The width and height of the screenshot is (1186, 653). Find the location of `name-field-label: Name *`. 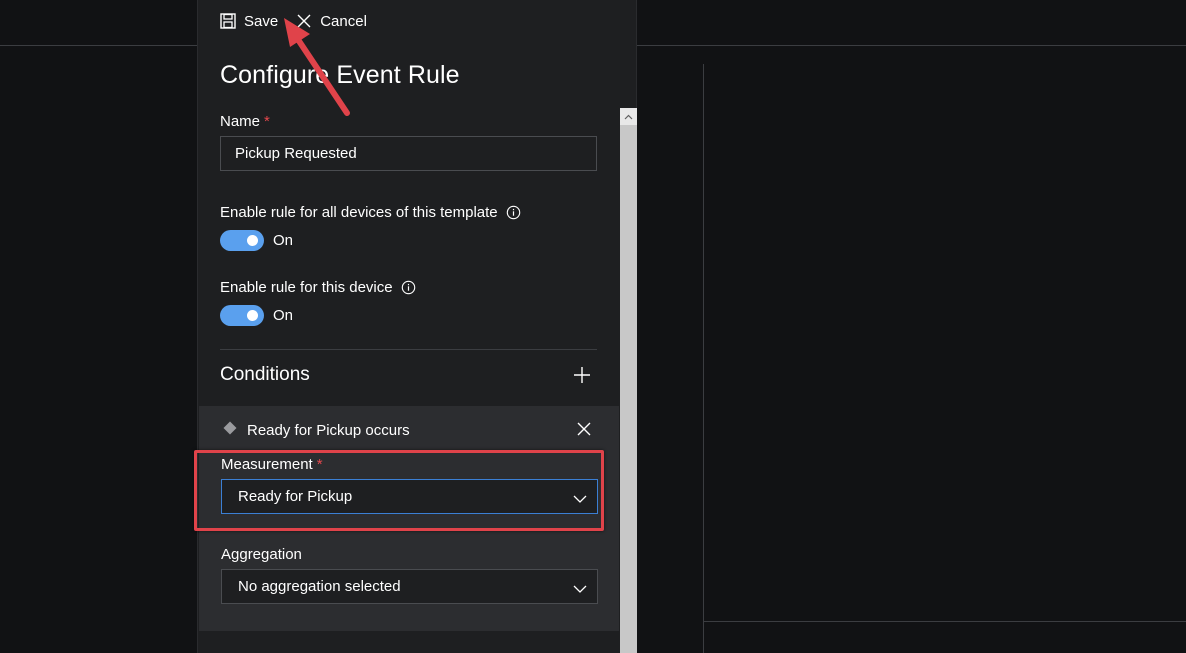

name-field-label: Name * is located at coordinates (245, 121).